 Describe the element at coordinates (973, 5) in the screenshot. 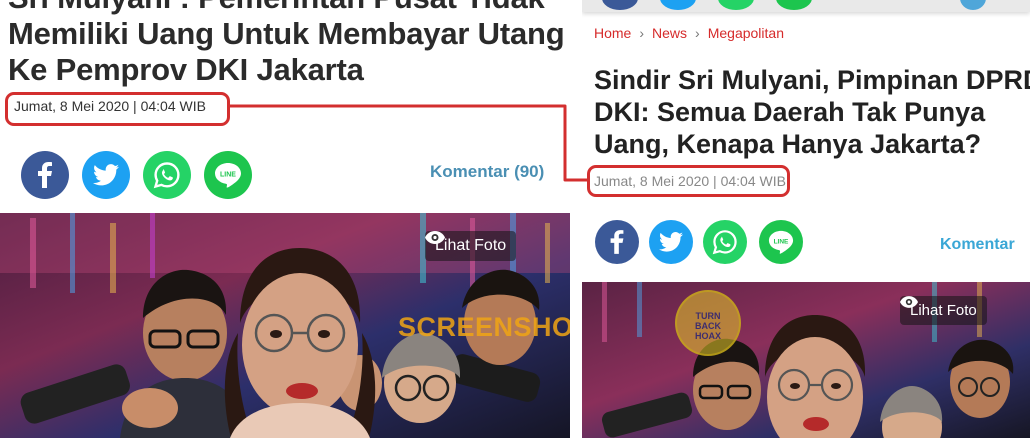

I see `top-menu-icon` at that location.